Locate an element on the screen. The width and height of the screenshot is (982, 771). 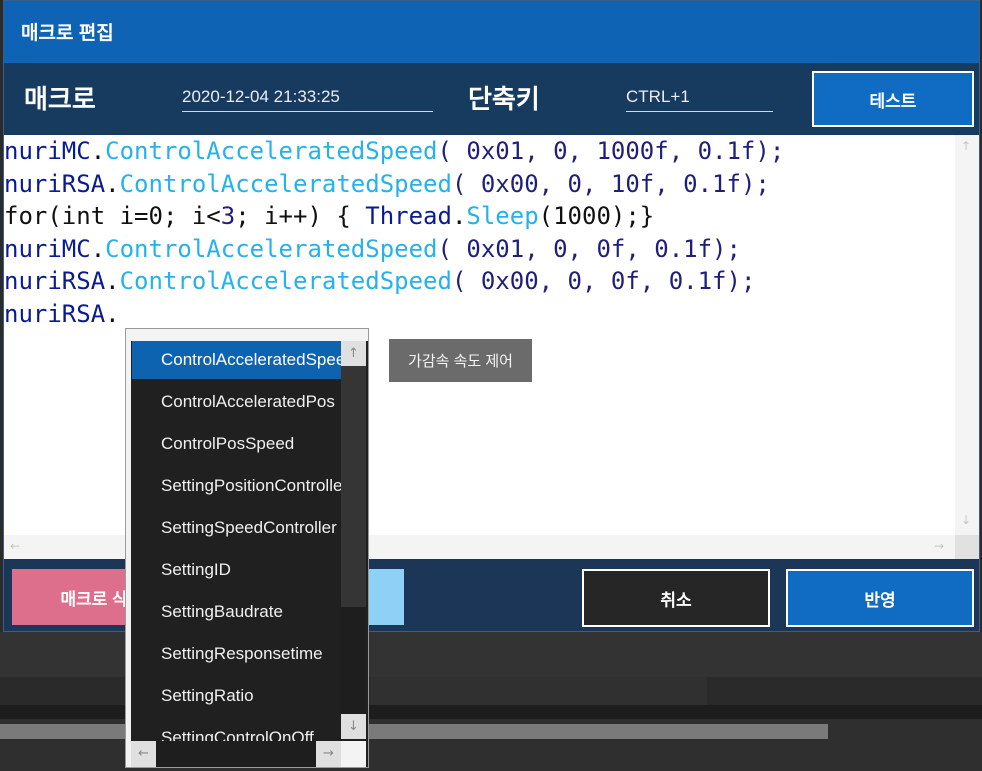
scroll-left-icon: ← is located at coordinates (15, 546).